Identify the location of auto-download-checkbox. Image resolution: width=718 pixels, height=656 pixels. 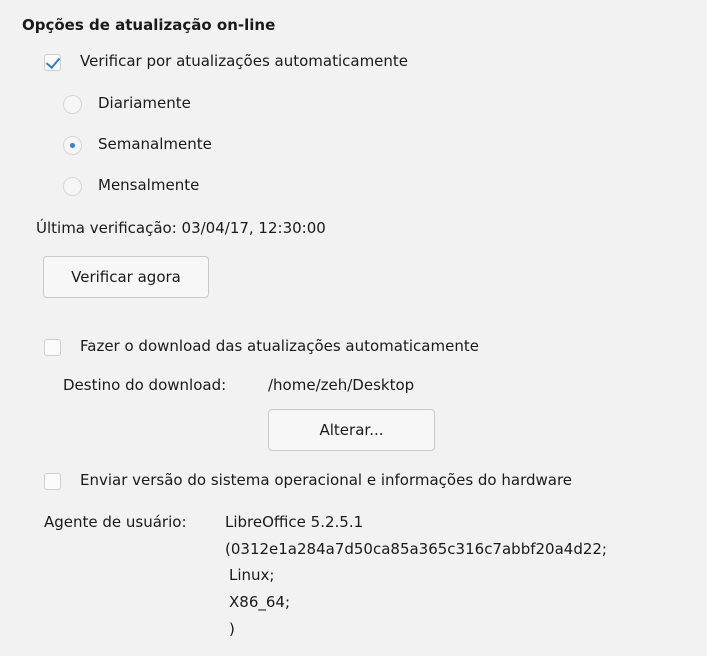
(52, 347).